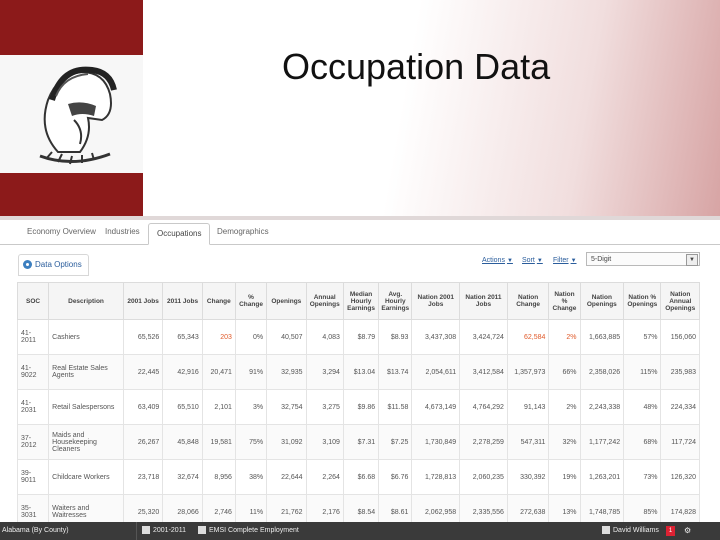 This screenshot has width=720, height=540. What do you see at coordinates (642, 407) in the screenshot?
I see `table-cell: 48%` at bounding box center [642, 407].